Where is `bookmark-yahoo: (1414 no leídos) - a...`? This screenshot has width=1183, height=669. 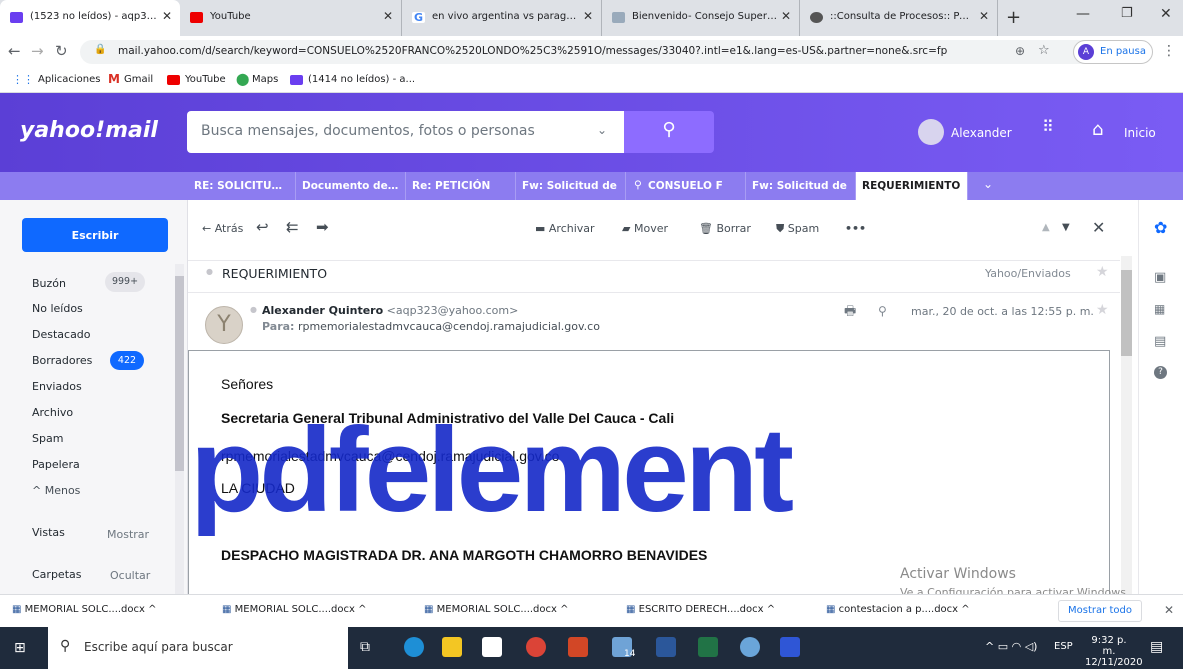
bookmark-yahoo: (1414 no leídos) - a... is located at coordinates (361, 79).